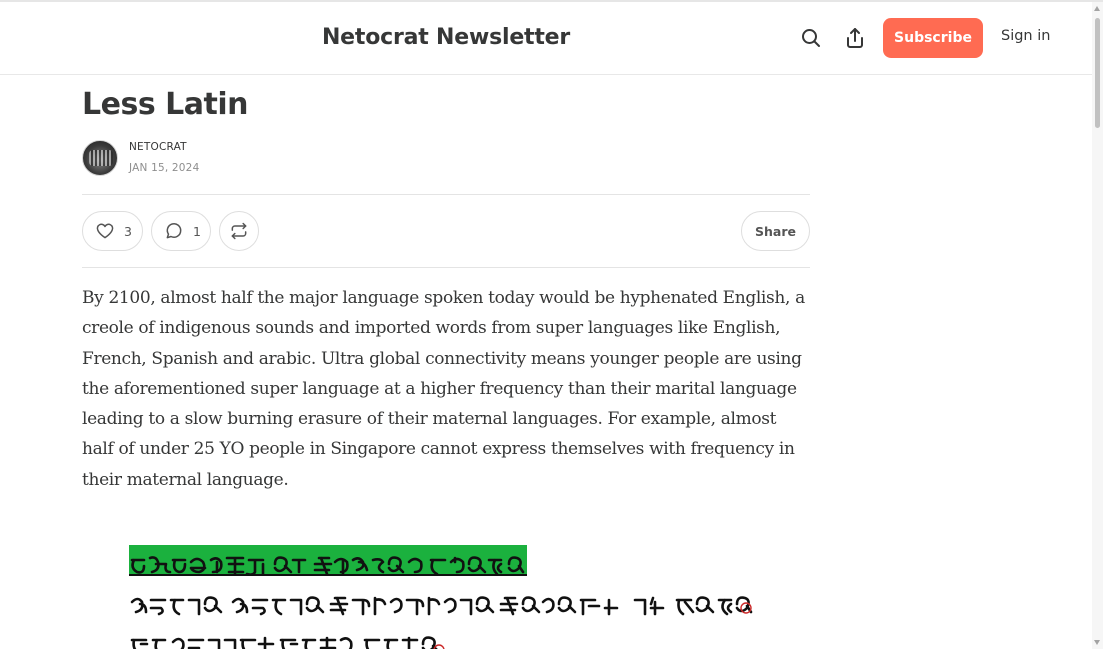  What do you see at coordinates (164, 168) in the screenshot?
I see `post-date: JAN 15, 2024` at bounding box center [164, 168].